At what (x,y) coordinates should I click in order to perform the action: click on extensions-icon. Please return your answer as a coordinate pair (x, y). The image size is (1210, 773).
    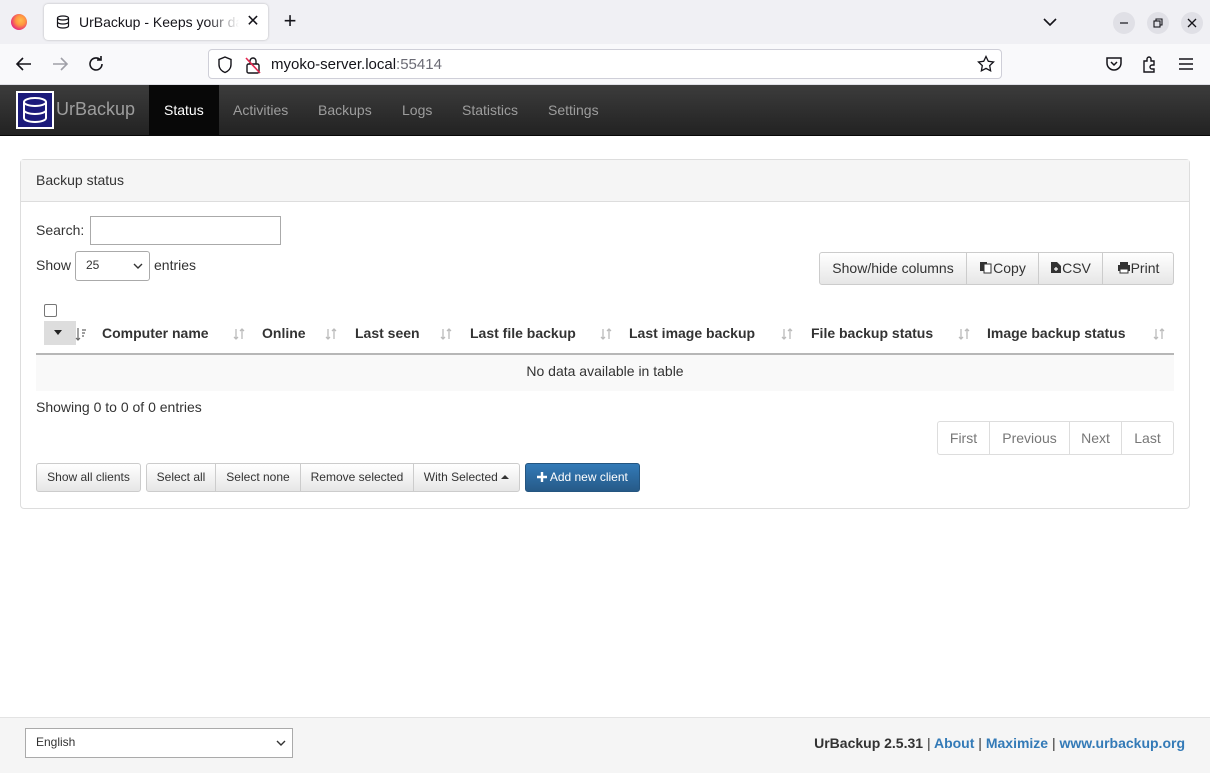
    Looking at the image, I should click on (1150, 64).